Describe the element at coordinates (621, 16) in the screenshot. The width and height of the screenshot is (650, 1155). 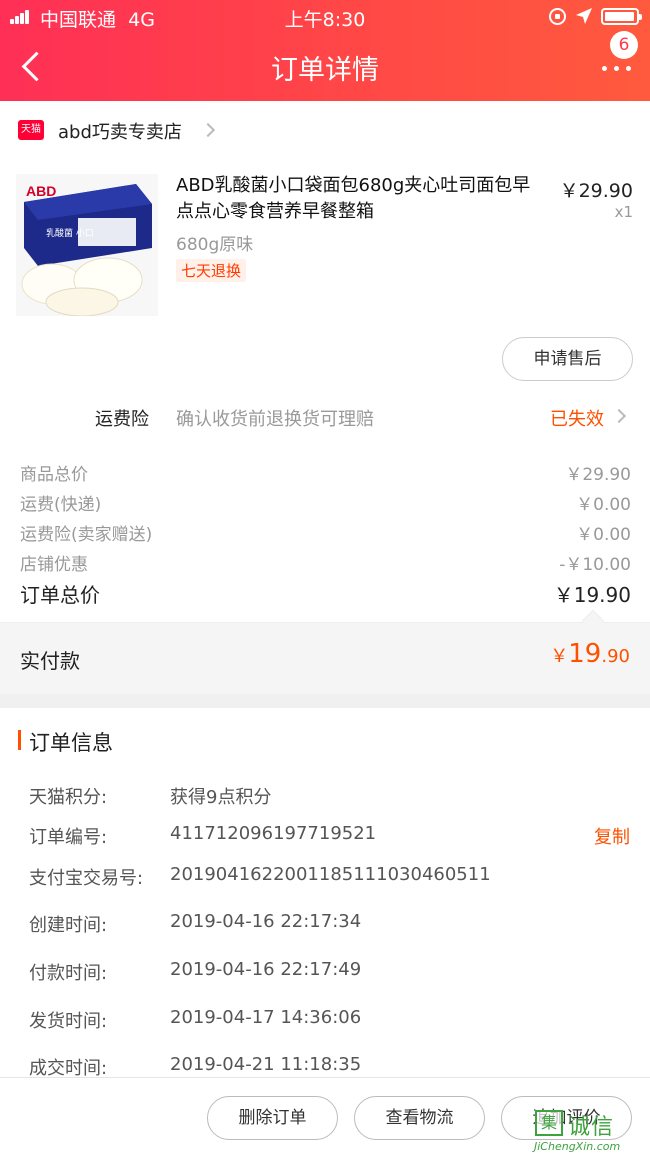
I see `battery-icon` at that location.